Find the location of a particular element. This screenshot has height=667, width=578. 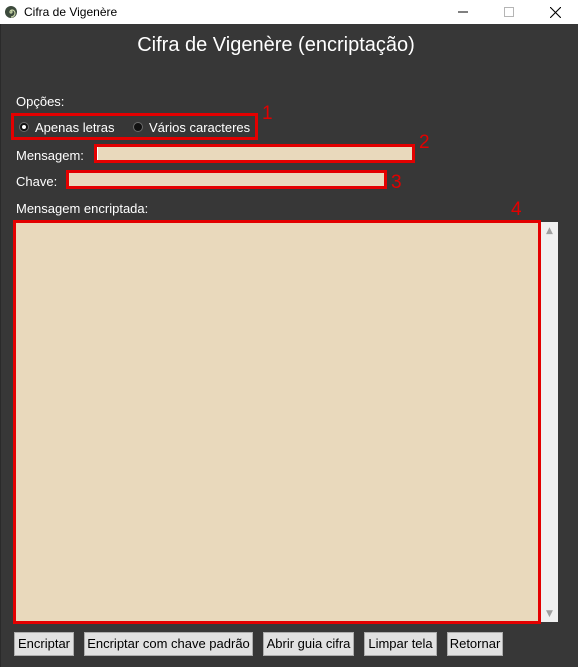

annotation-number-4: 4 is located at coordinates (516, 209).